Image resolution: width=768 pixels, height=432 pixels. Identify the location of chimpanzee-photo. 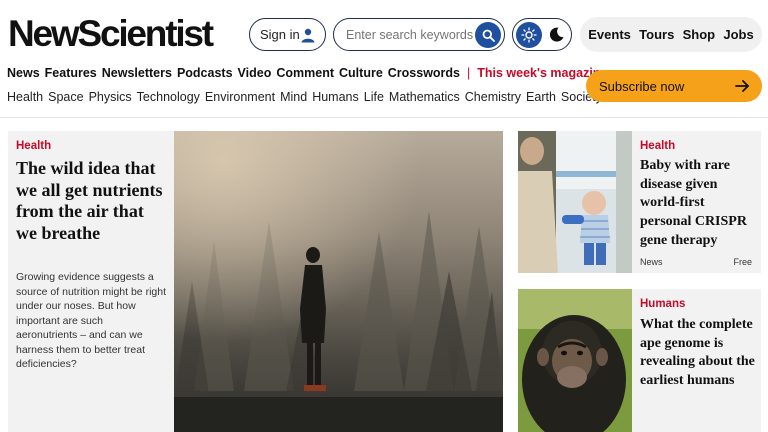
(575, 360).